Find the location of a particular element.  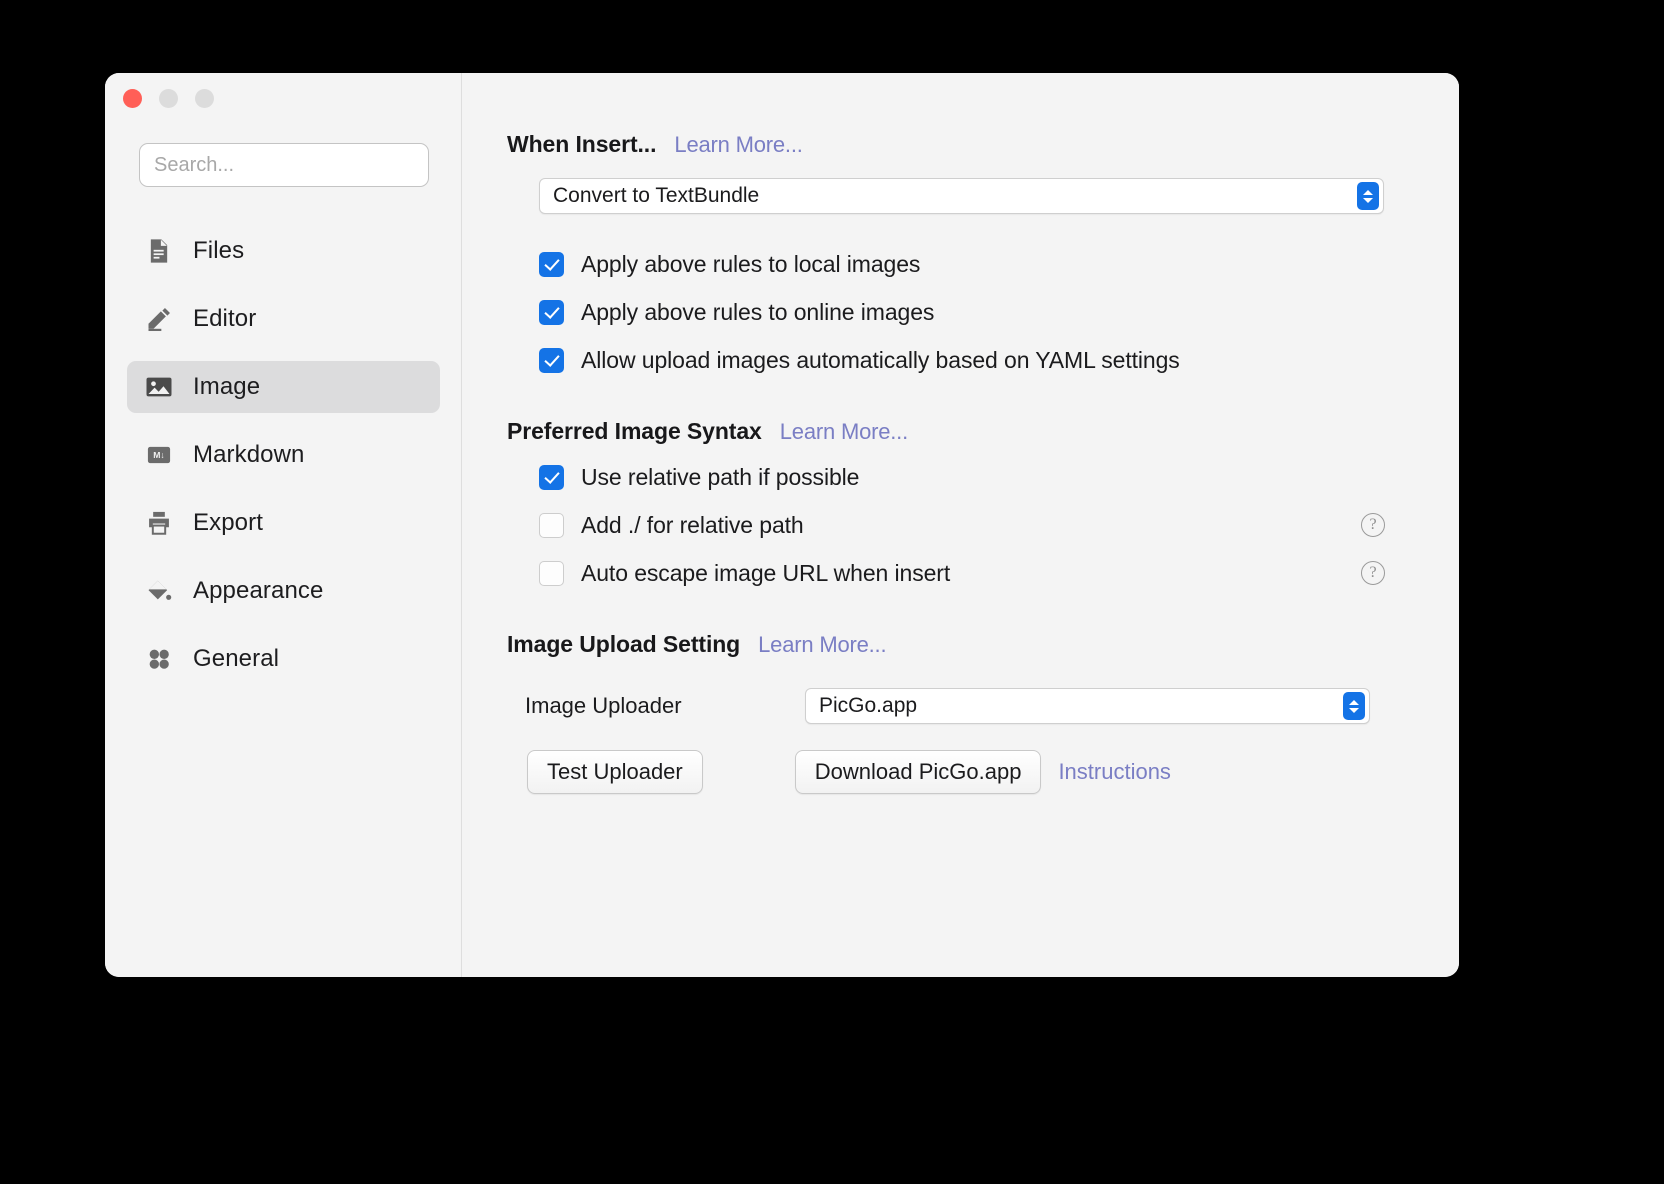

document-icon is located at coordinates (159, 251).